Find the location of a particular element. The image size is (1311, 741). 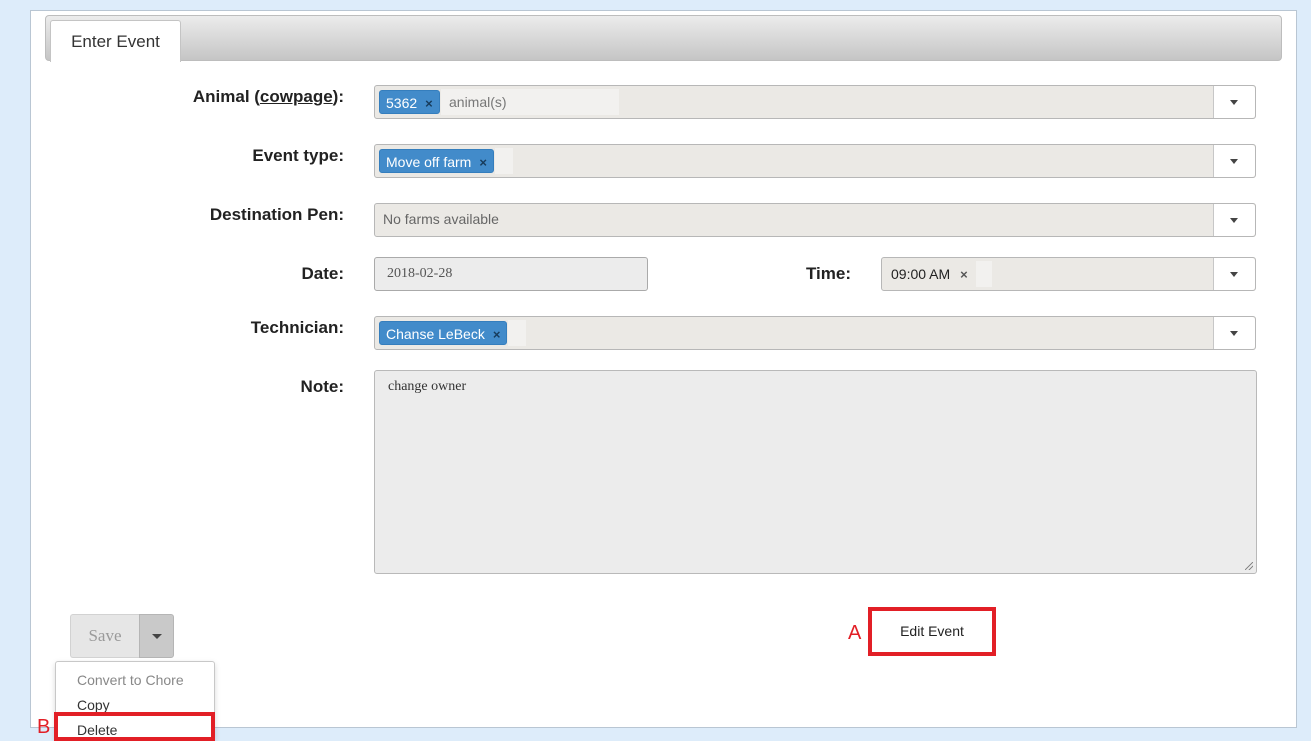

animal-placeholder: animal(s) is located at coordinates (478, 102).